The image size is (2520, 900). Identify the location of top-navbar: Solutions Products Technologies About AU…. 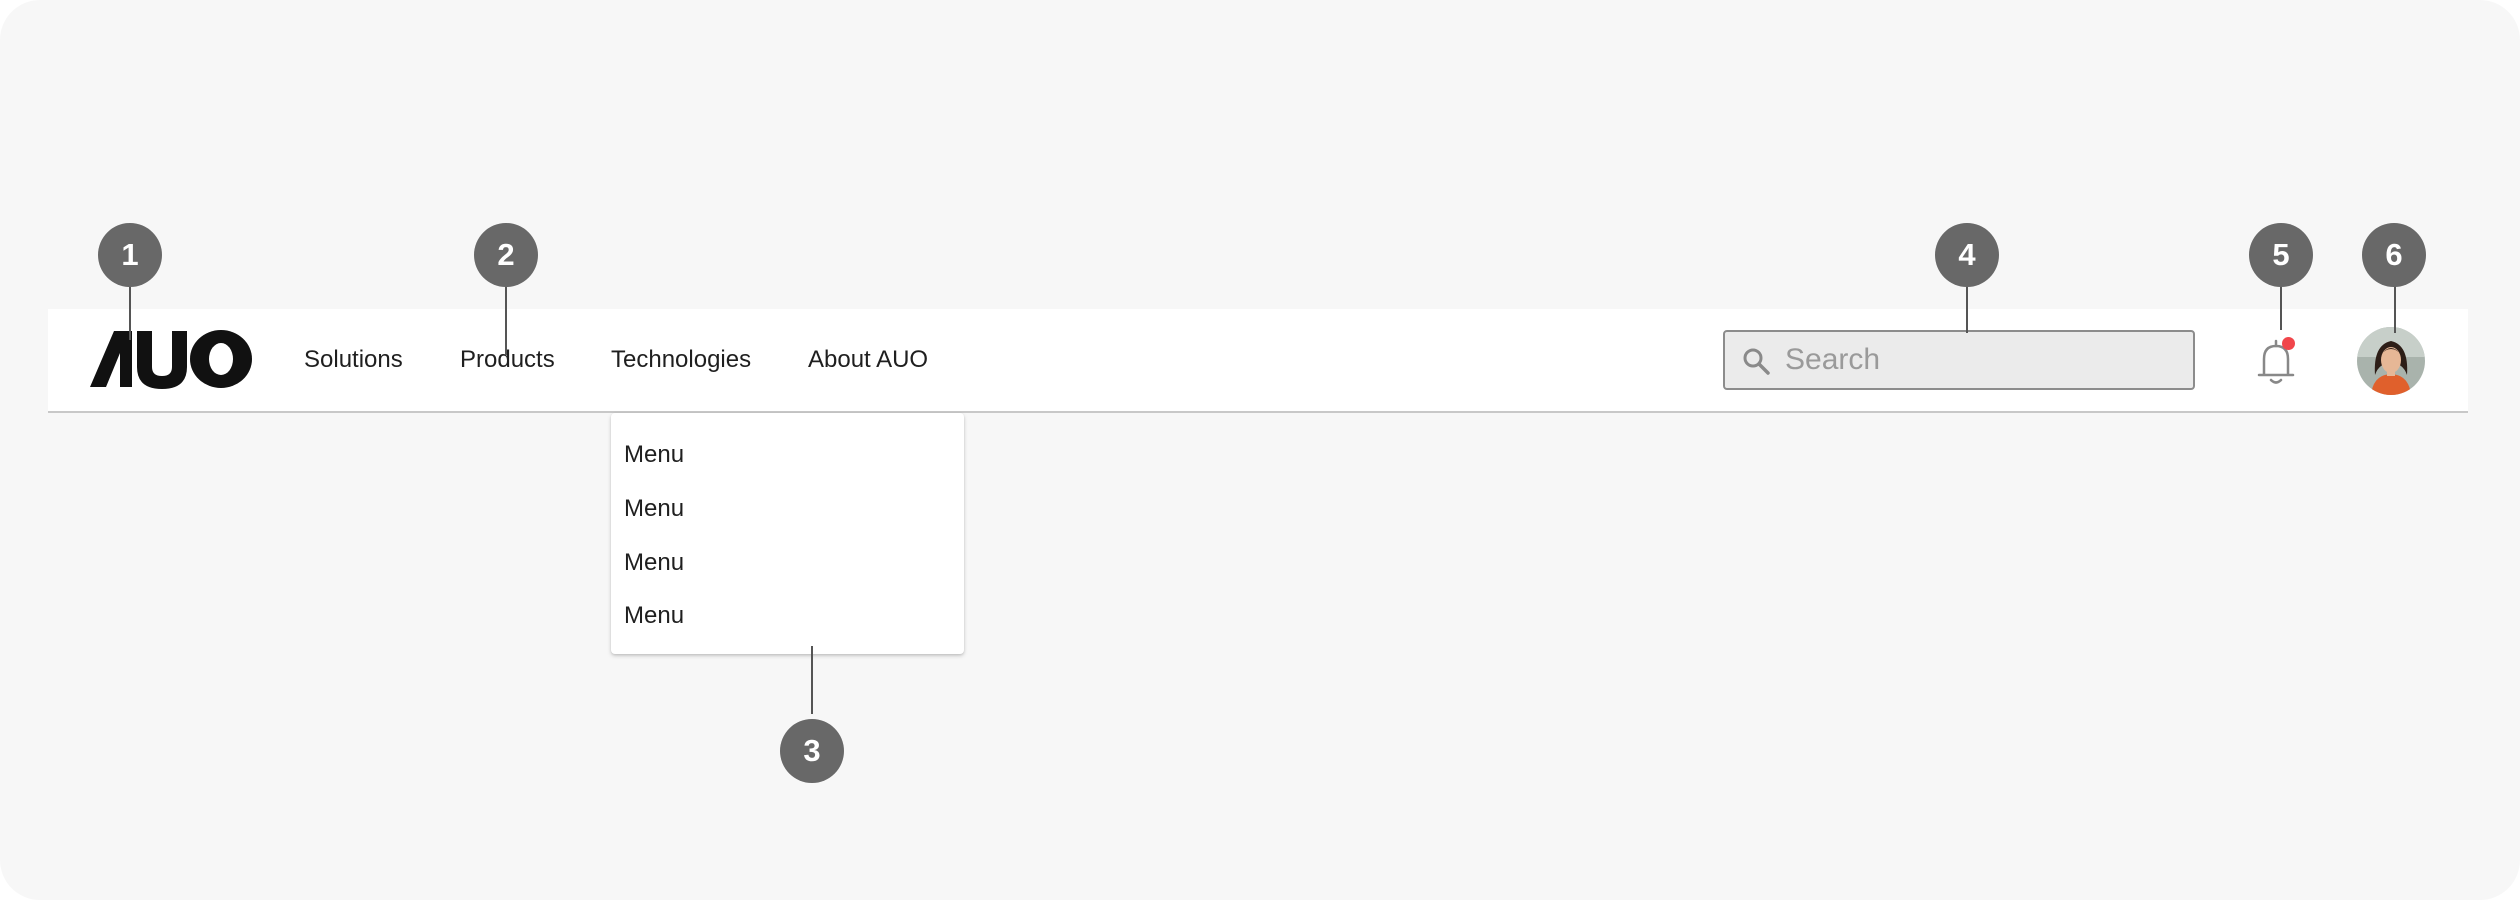
(1258, 361).